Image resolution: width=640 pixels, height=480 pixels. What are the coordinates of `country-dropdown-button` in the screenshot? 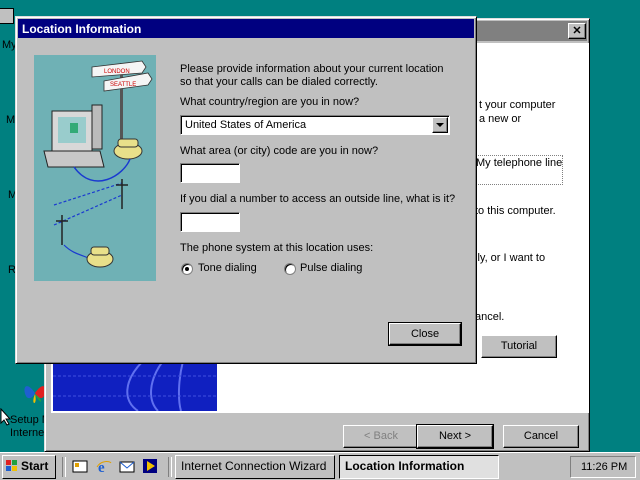 It's located at (440, 125).